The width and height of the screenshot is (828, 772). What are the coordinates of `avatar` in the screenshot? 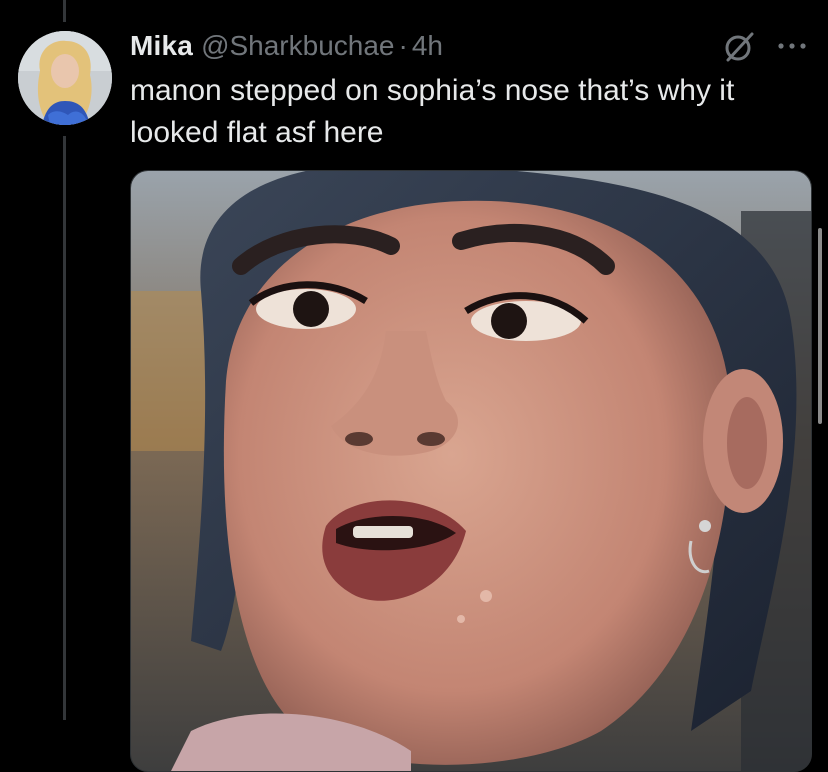 It's located at (65, 78).